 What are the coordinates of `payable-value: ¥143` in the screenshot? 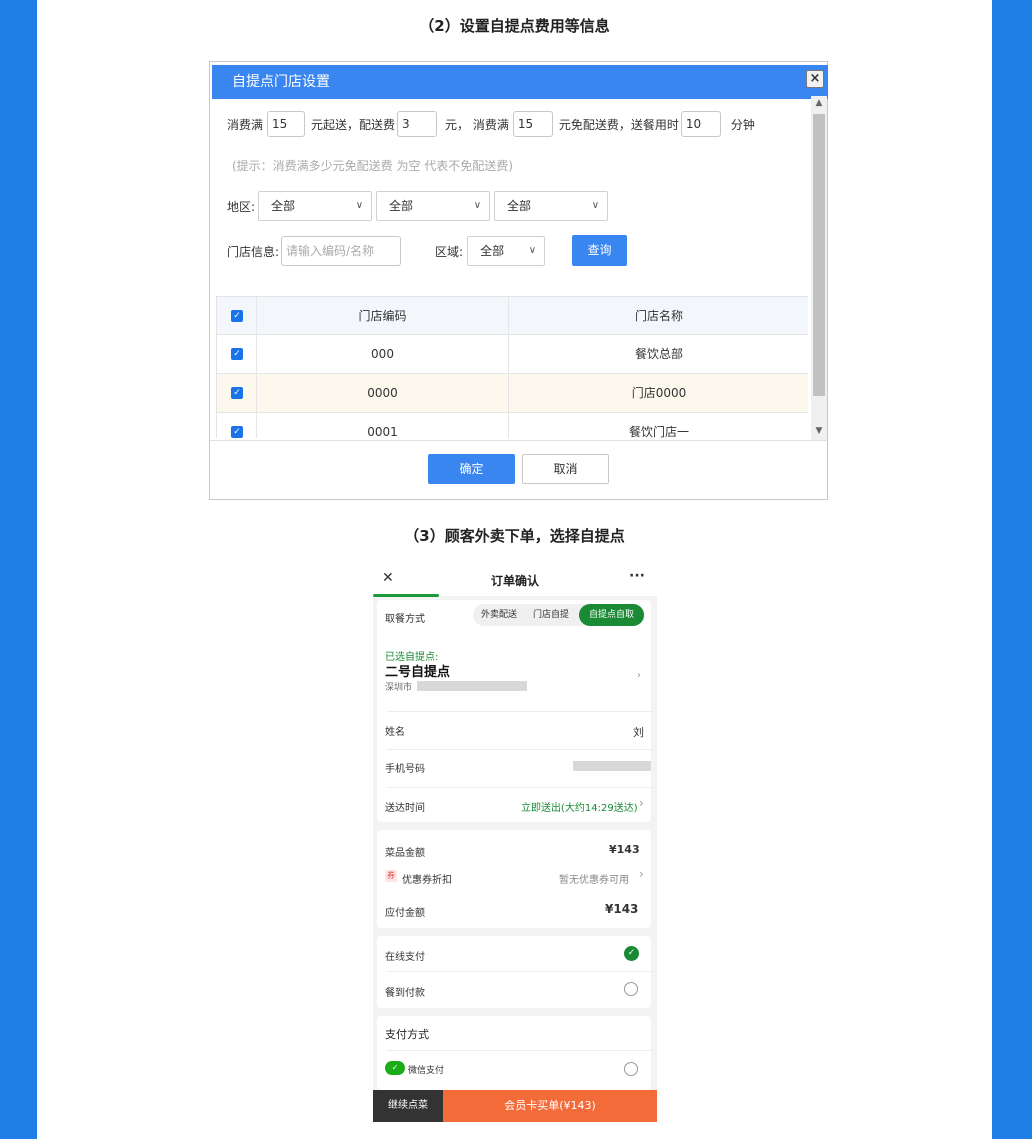 It's located at (622, 909).